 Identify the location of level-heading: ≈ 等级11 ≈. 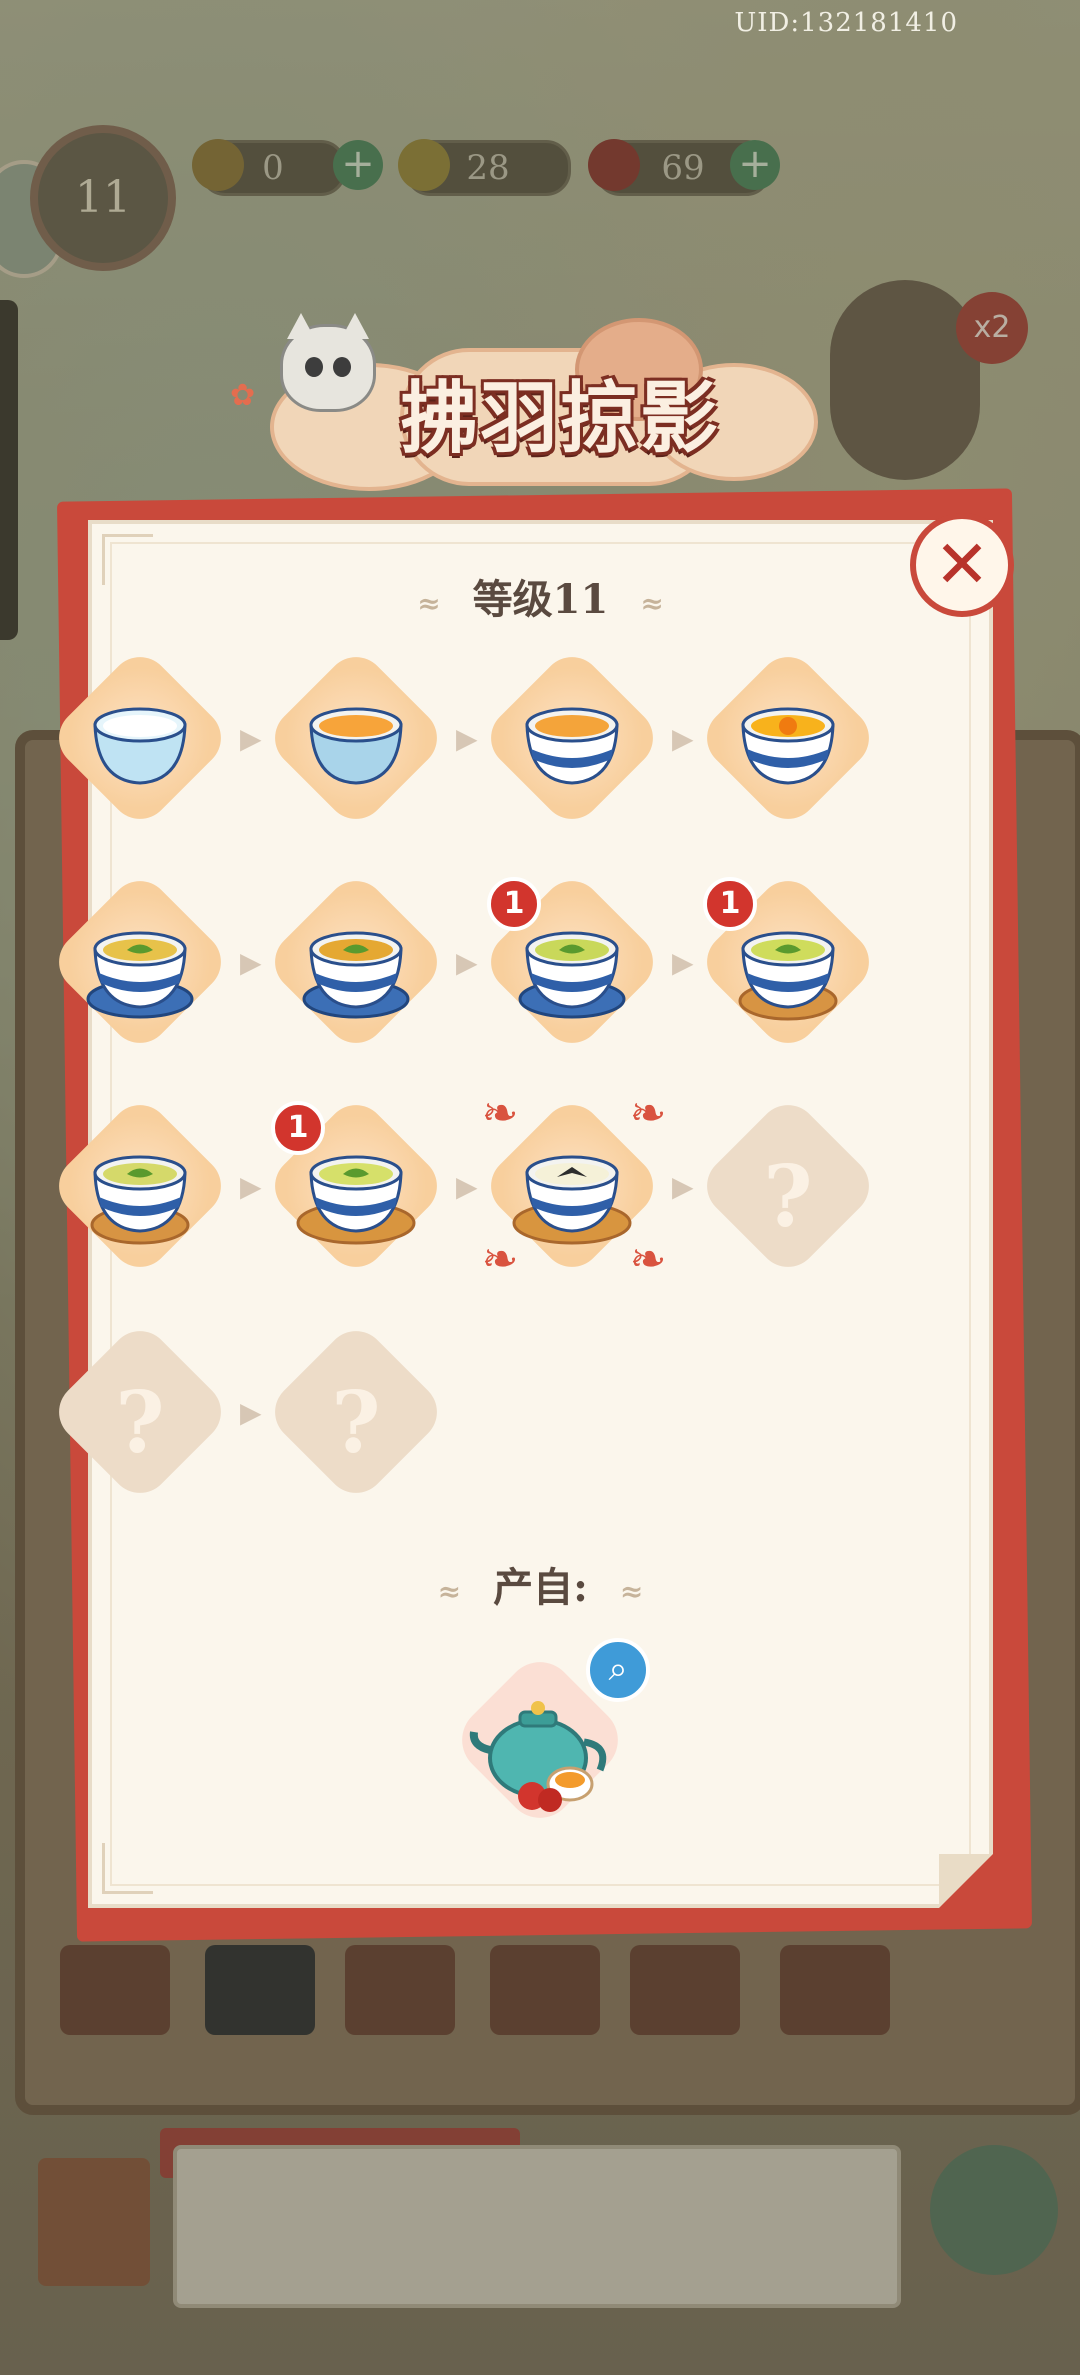
(540, 596).